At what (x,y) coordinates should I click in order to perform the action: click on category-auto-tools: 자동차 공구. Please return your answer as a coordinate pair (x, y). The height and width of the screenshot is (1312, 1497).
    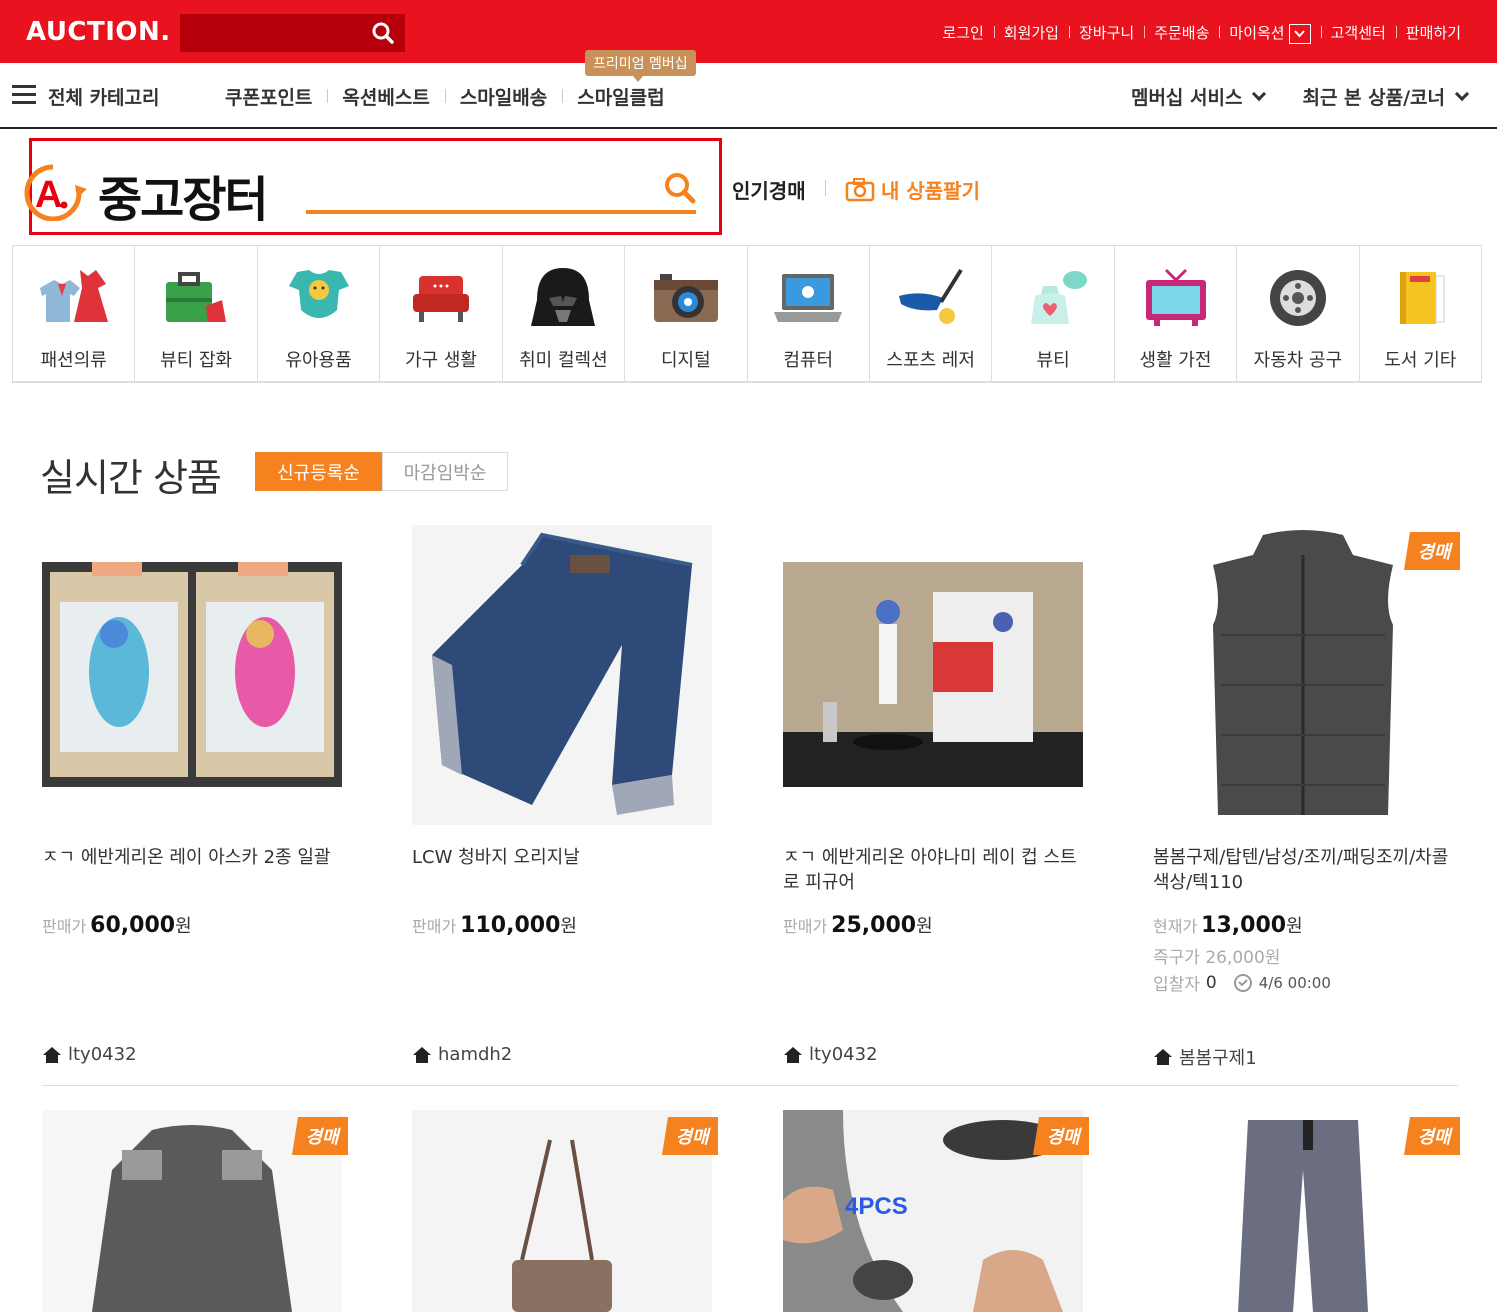
    Looking at the image, I should click on (1298, 313).